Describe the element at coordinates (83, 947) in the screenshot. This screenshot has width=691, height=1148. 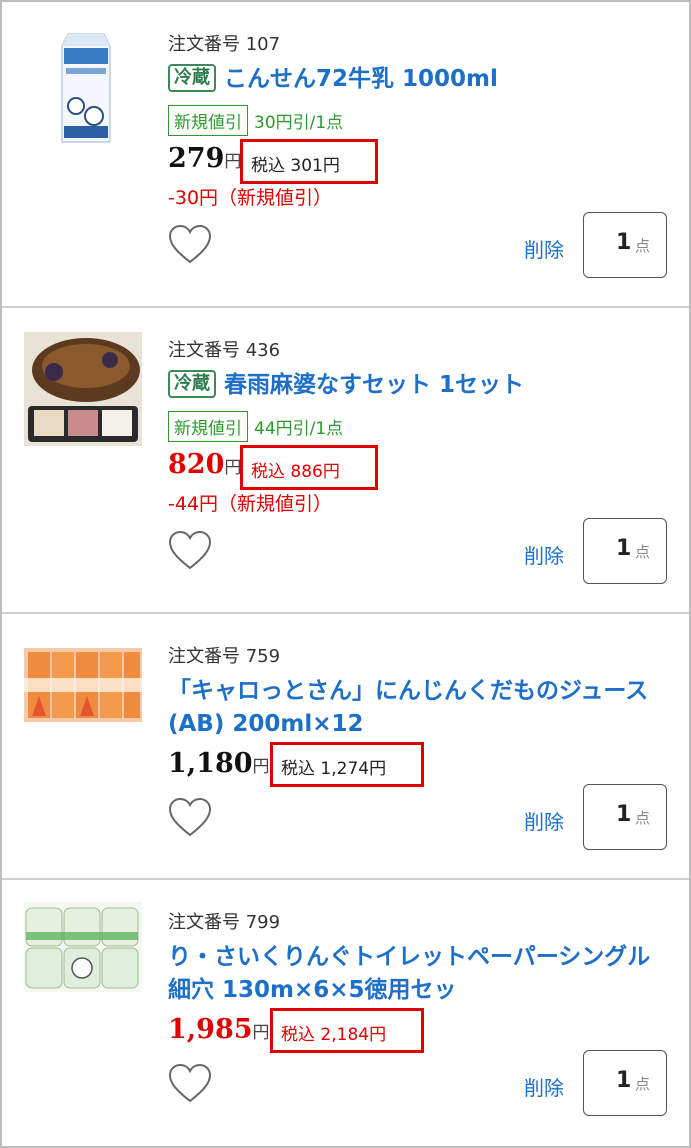
I see `toilet-paper-image` at that location.